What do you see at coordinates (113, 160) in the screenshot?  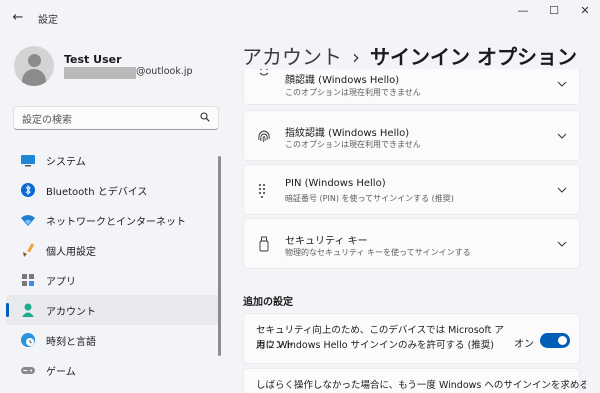 I see `sidebar-item-system: システム` at bounding box center [113, 160].